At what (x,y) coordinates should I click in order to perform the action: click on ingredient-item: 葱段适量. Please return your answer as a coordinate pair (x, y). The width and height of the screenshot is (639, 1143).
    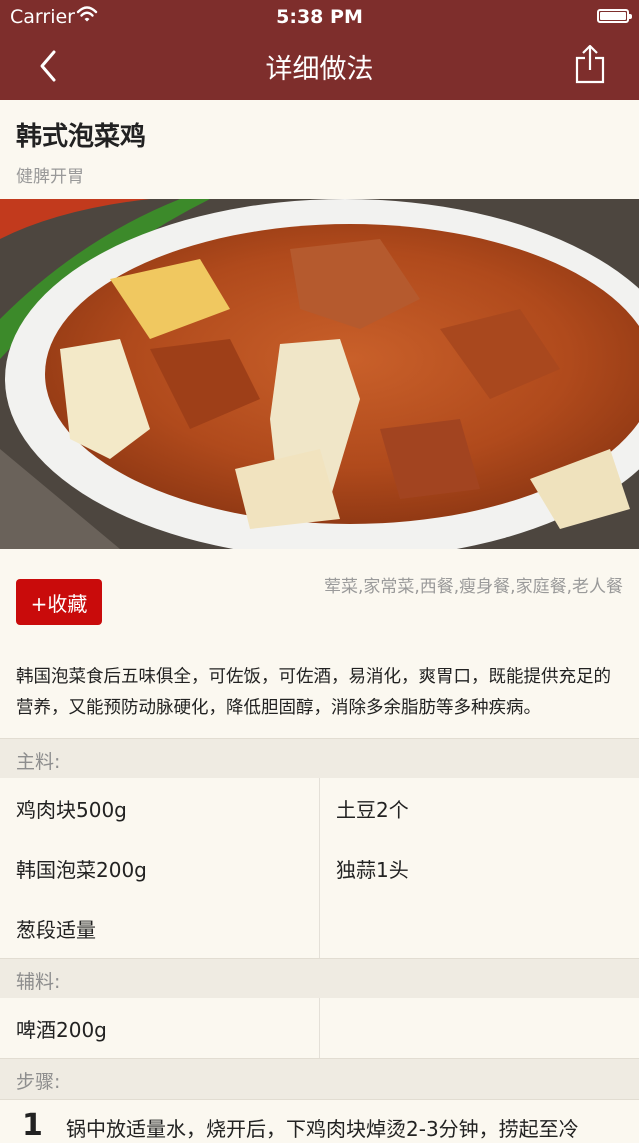
    Looking at the image, I should click on (56, 929).